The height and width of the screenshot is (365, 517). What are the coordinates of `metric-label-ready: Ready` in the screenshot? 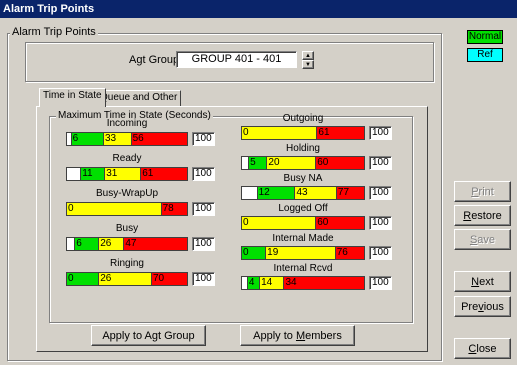 It's located at (127, 158).